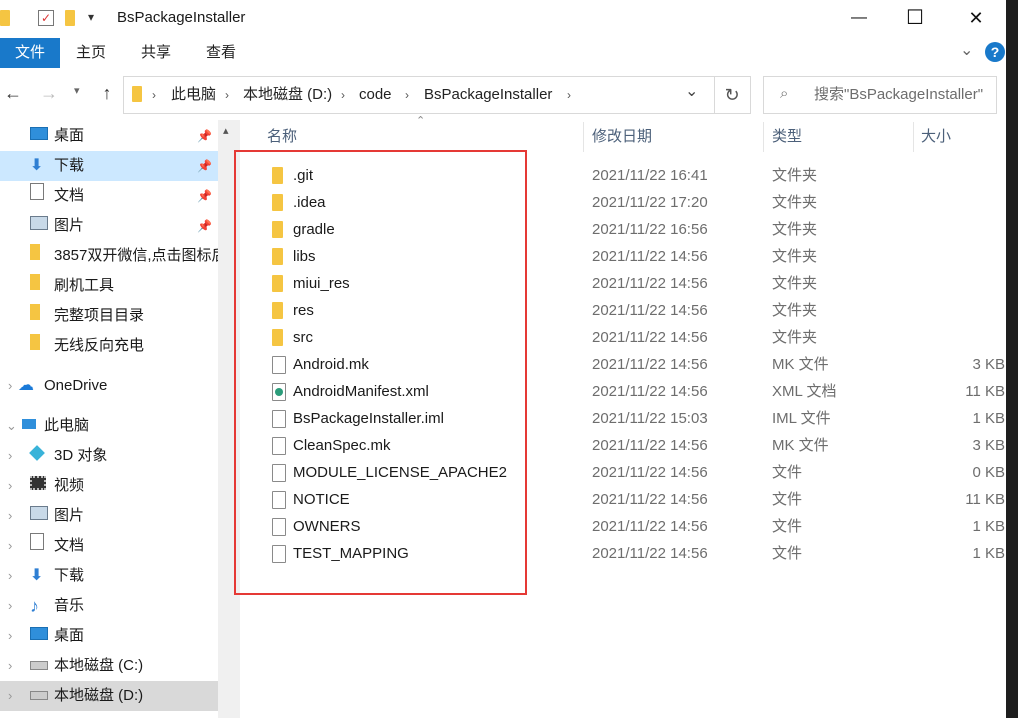 The height and width of the screenshot is (718, 1018). What do you see at coordinates (503, 53) in the screenshot?
I see `ribbon-tabs: 文件 主页 共享 查看 ⌄ ?` at bounding box center [503, 53].